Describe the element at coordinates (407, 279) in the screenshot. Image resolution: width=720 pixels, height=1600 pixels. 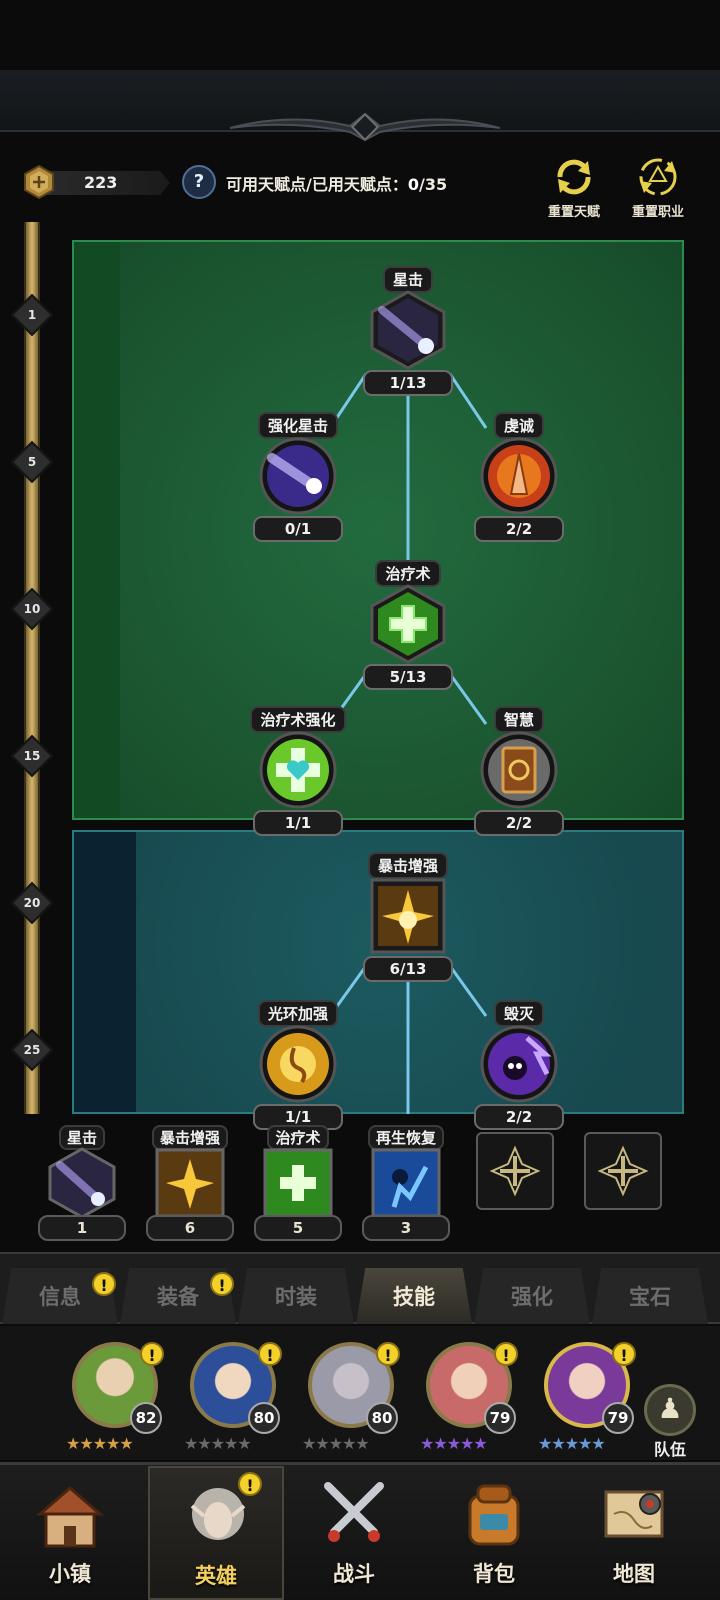
I see `talent-label: 星击` at that location.